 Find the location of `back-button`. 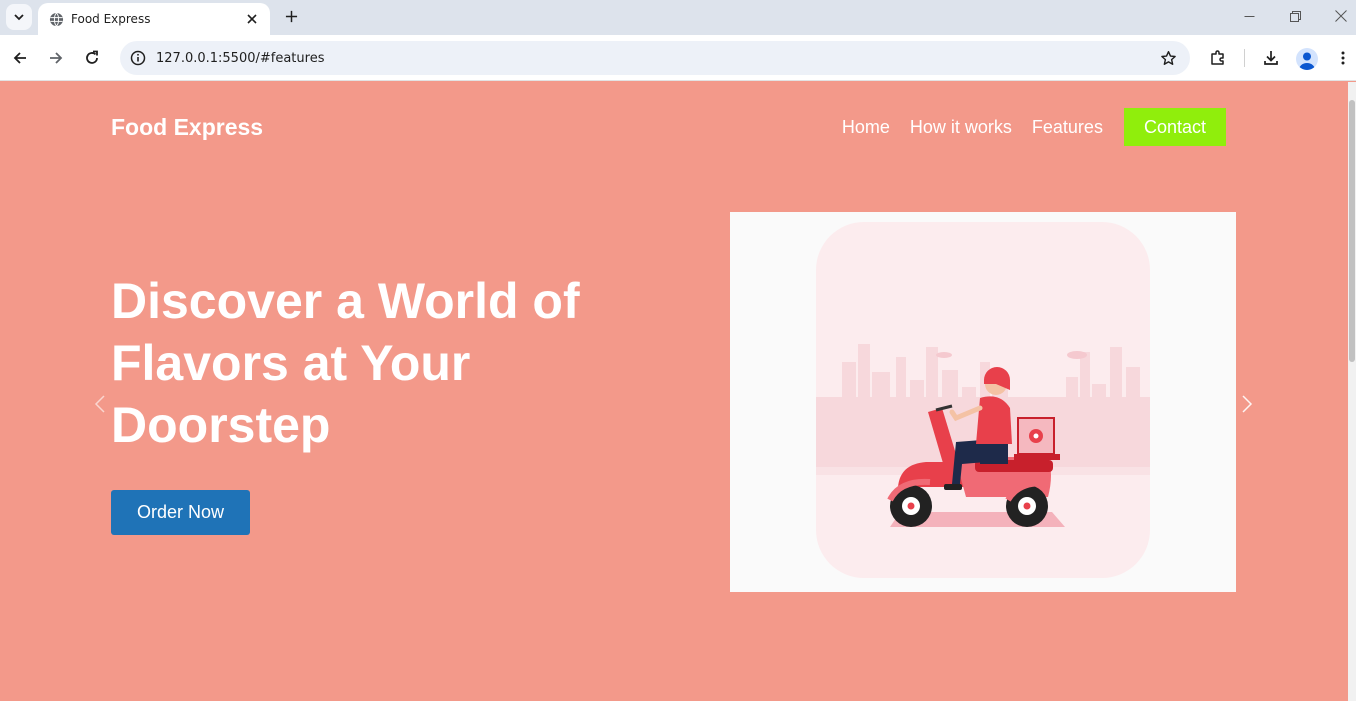

back-button is located at coordinates (20, 58).